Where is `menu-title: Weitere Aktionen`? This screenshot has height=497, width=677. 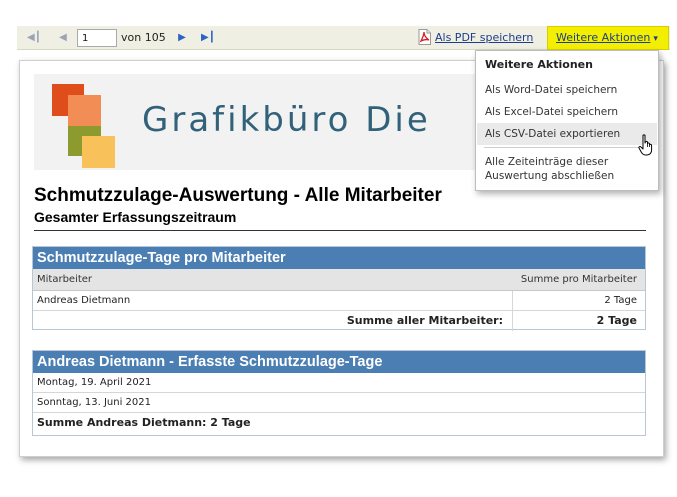
menu-title: Weitere Aktionen is located at coordinates (539, 64).